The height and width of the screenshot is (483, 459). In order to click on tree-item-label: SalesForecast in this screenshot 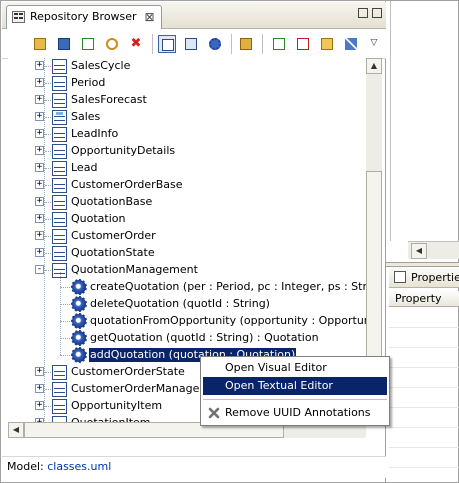, I will do `click(109, 99)`.